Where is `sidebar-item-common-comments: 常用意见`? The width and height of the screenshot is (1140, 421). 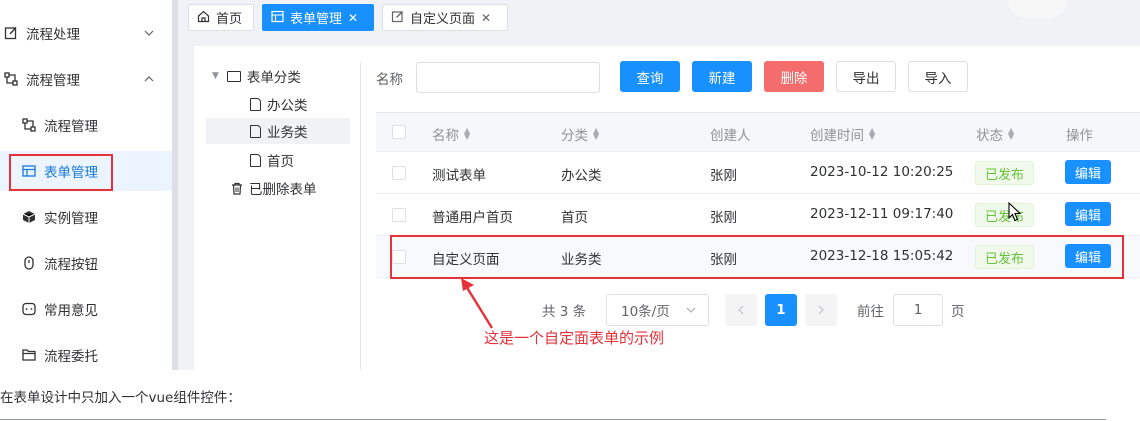 sidebar-item-common-comments: 常用意见 is located at coordinates (86, 309).